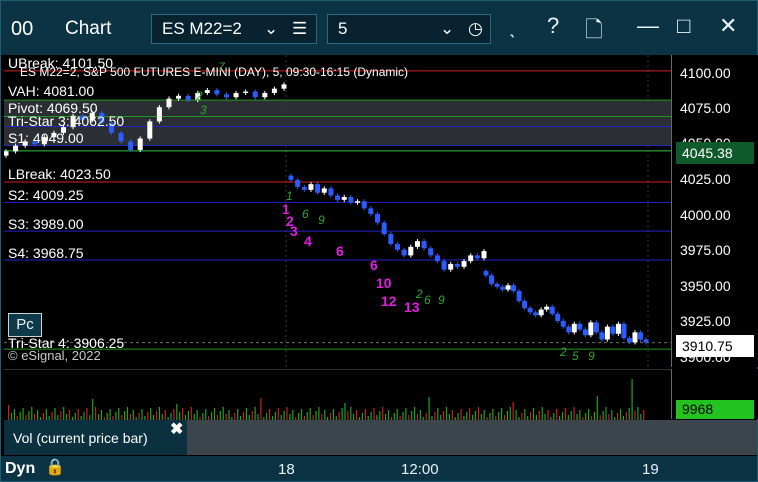  I want to click on lock-icon: 🔒, so click(55, 467).